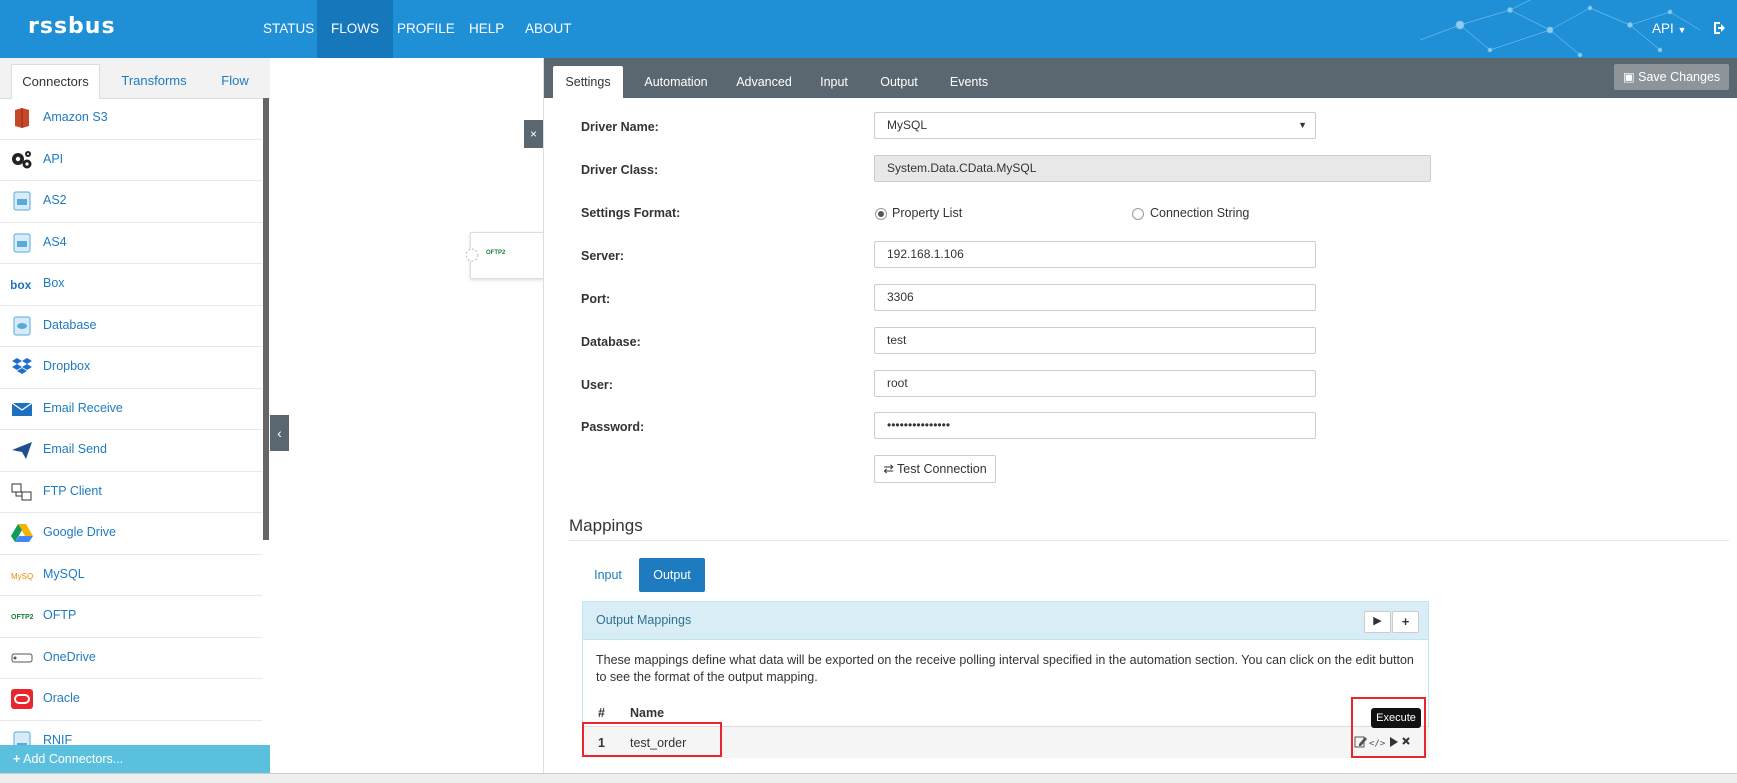 Image resolution: width=1737 pixels, height=783 pixels. I want to click on list-item: box Box, so click(131, 285).